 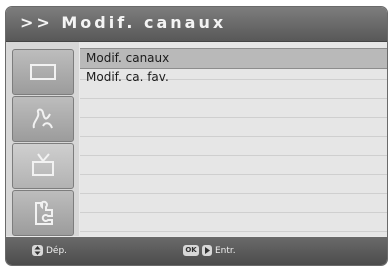 I want to click on menu-item-label: Modif. ca. fav., so click(x=127, y=77).